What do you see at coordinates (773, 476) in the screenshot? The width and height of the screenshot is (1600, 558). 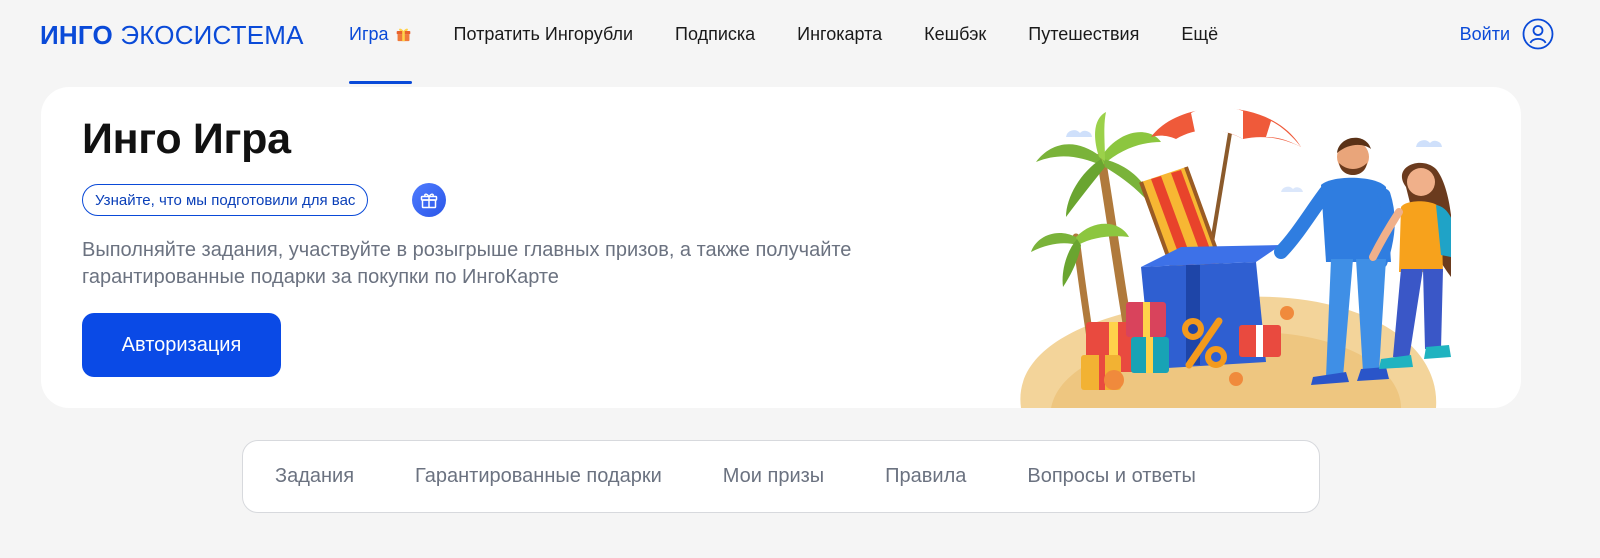 I see `tab-my-prizes: Мои призы` at bounding box center [773, 476].